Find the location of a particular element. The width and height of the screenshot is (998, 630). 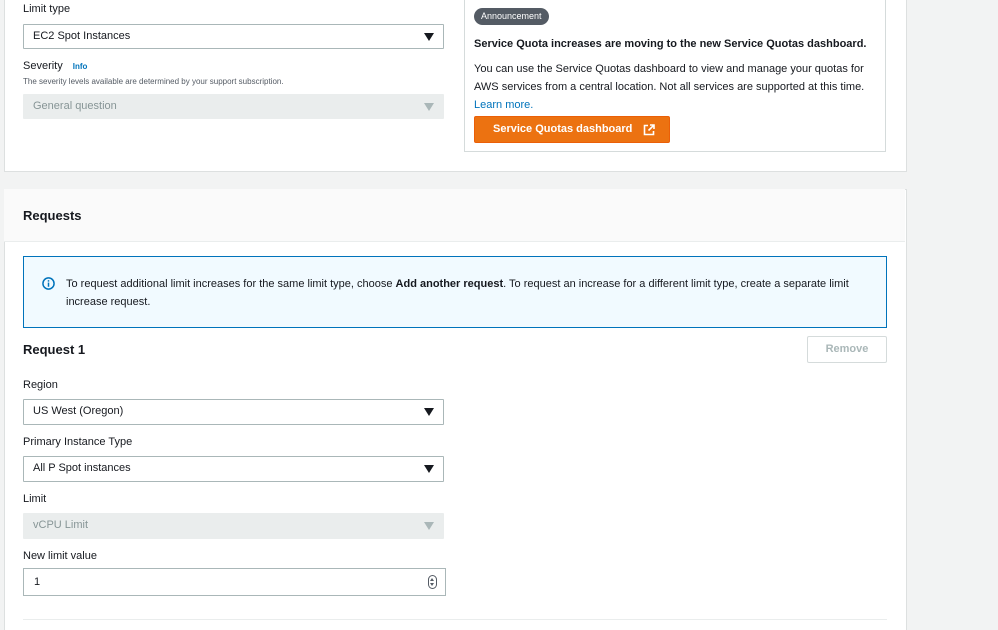

service-quotas-dashboard-label: Service Quotas dashboard is located at coordinates (563, 129).